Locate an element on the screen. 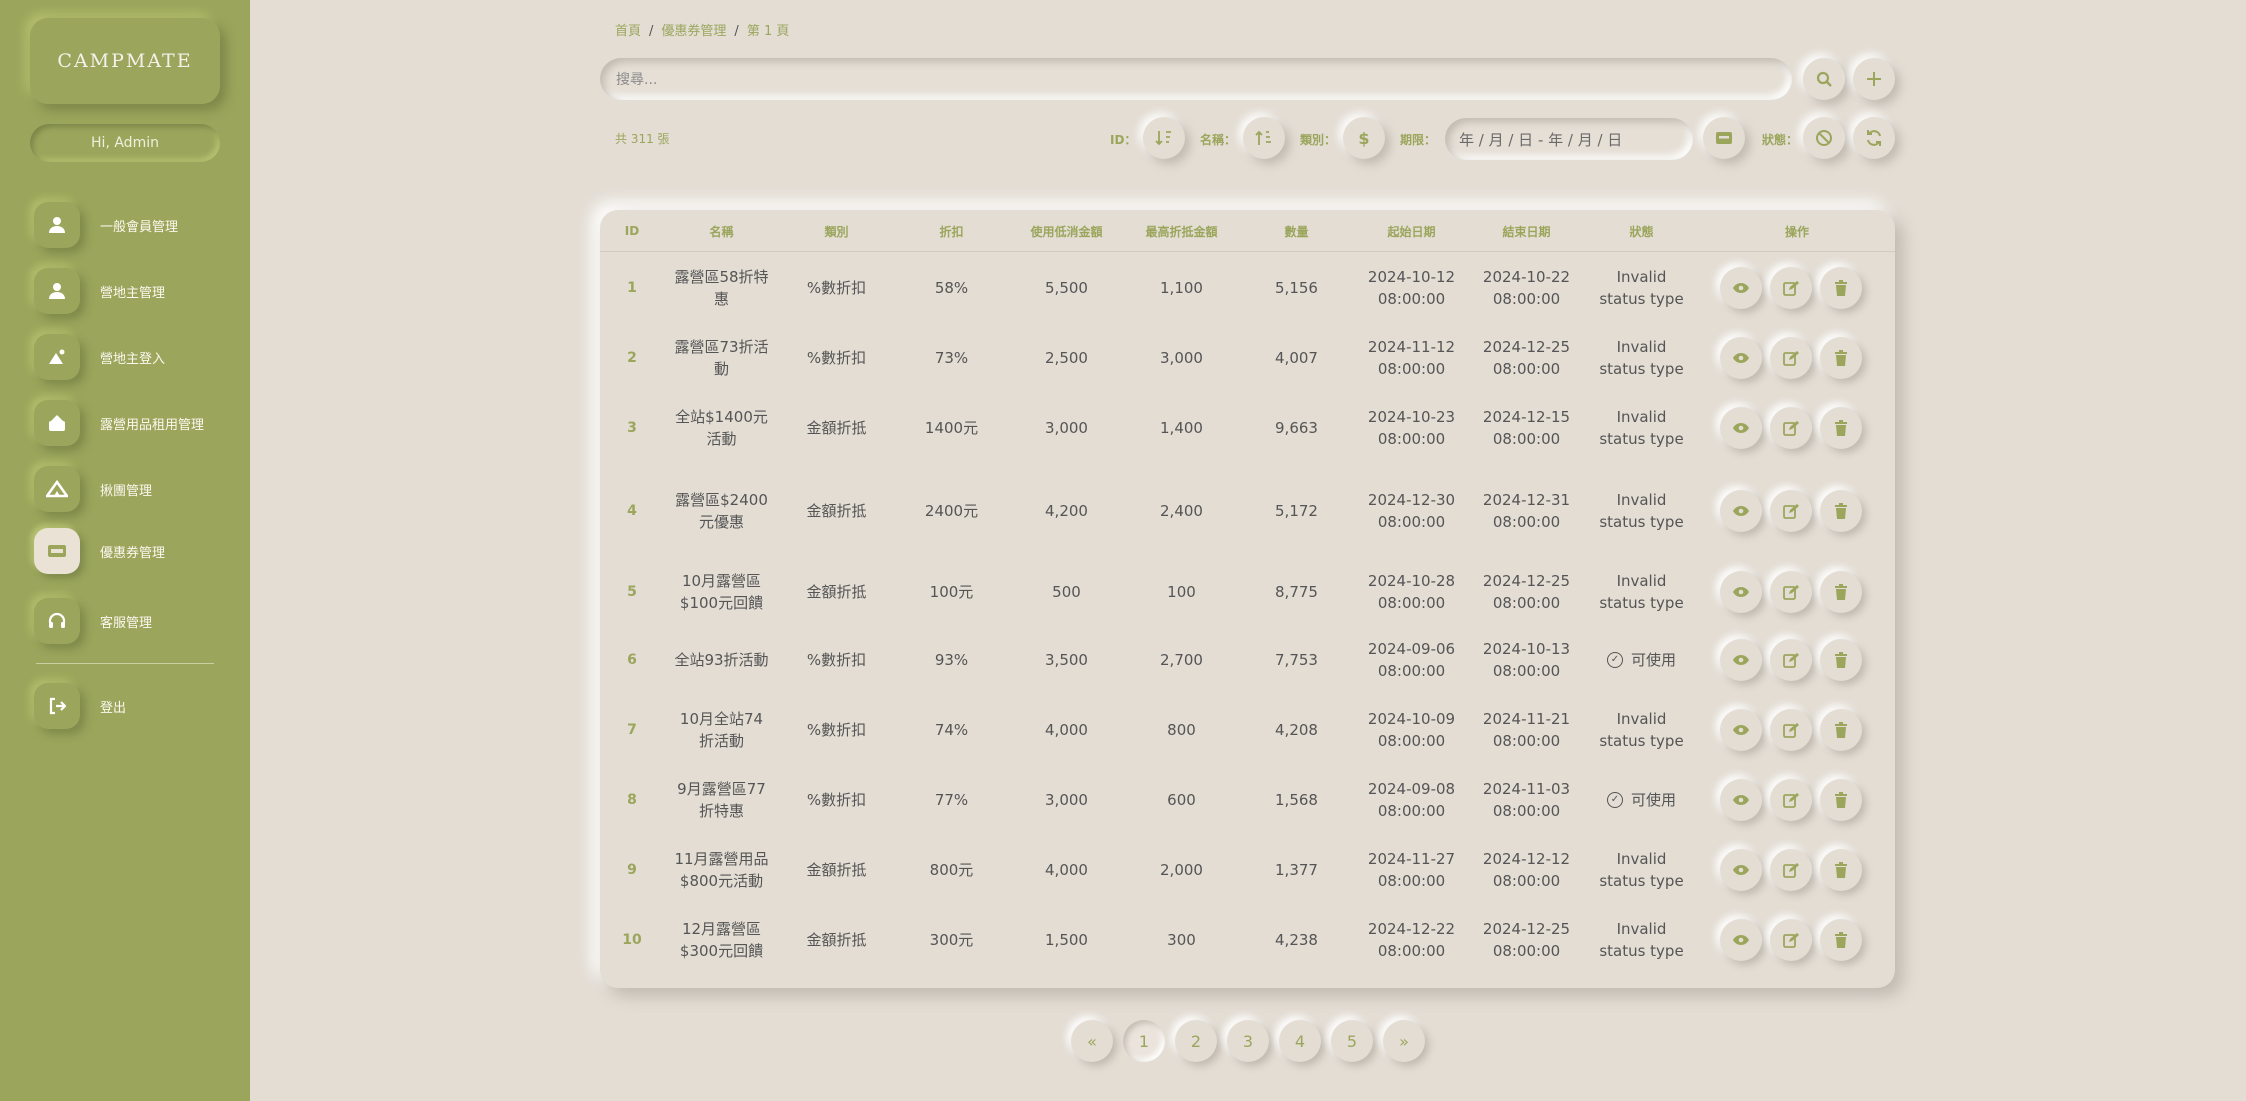 The width and height of the screenshot is (2246, 1101). header-name: 名稱 is located at coordinates (721, 231).